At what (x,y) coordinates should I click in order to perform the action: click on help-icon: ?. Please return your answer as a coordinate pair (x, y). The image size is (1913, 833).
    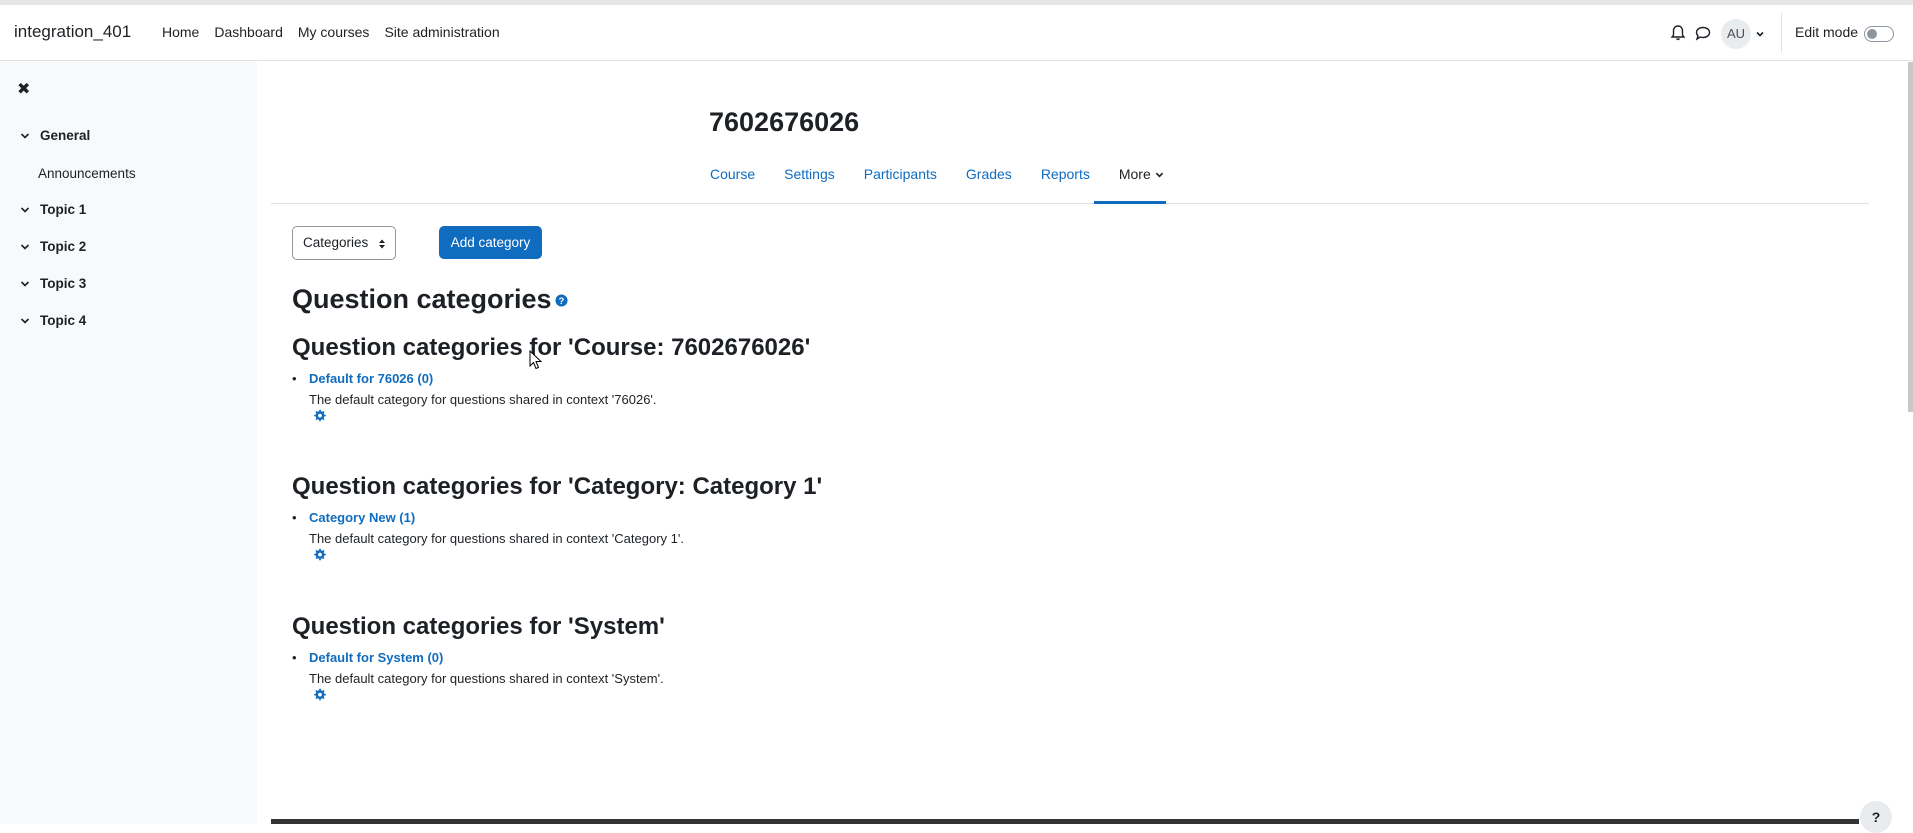
    Looking at the image, I should click on (561, 300).